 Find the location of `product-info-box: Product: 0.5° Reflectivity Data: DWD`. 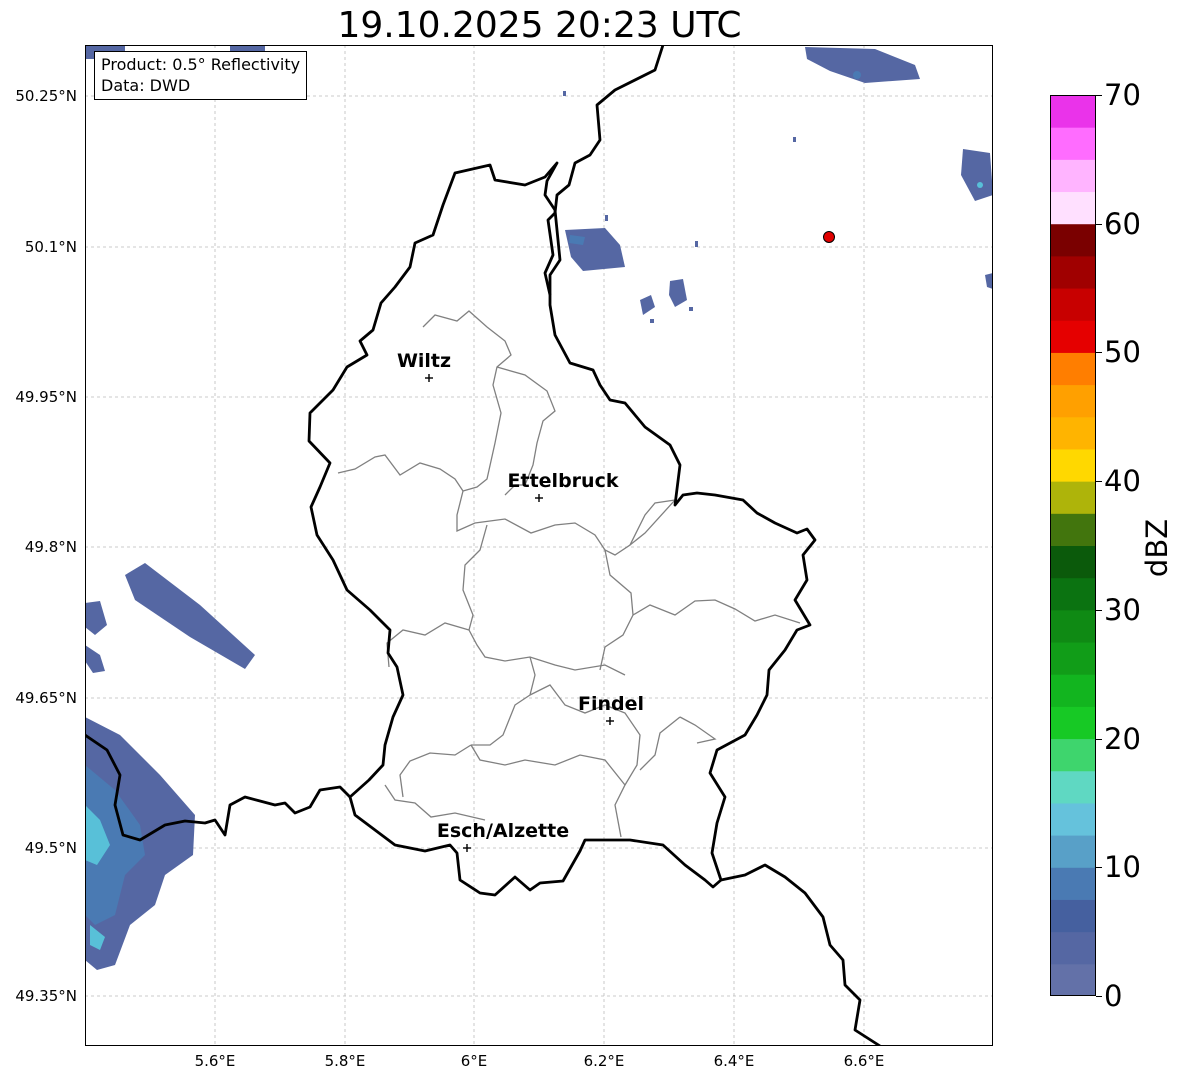

product-info-box: Product: 0.5° Reflectivity Data: DWD is located at coordinates (201, 75).